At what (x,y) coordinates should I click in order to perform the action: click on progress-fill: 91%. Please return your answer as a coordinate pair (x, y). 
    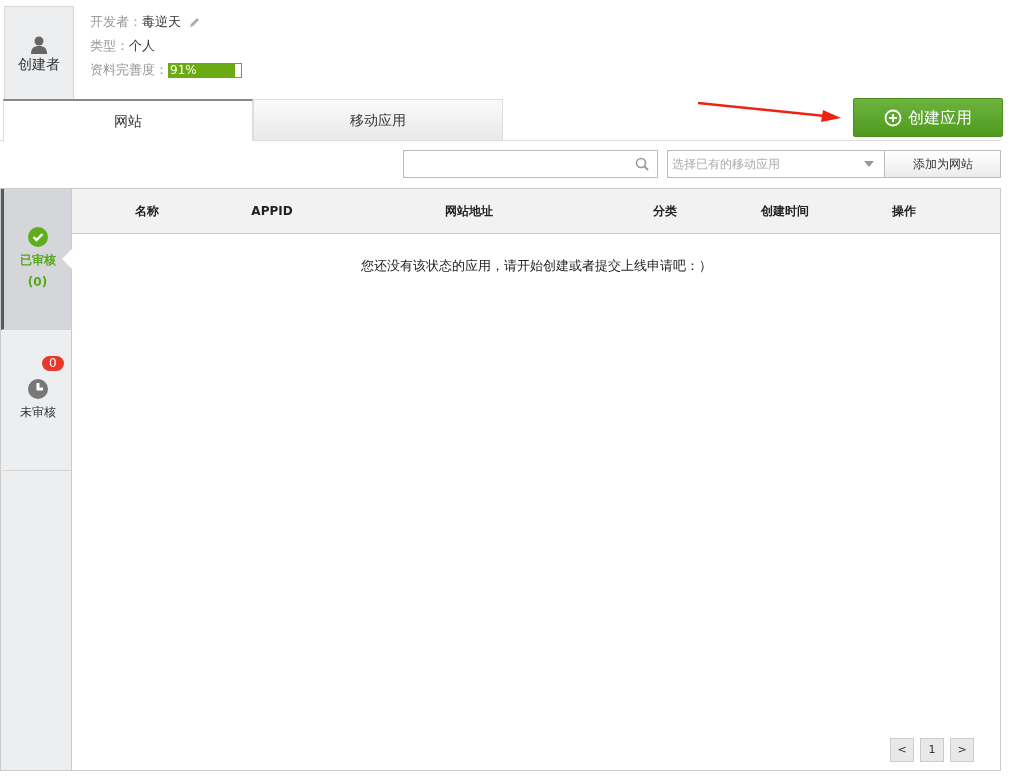
    Looking at the image, I should click on (202, 70).